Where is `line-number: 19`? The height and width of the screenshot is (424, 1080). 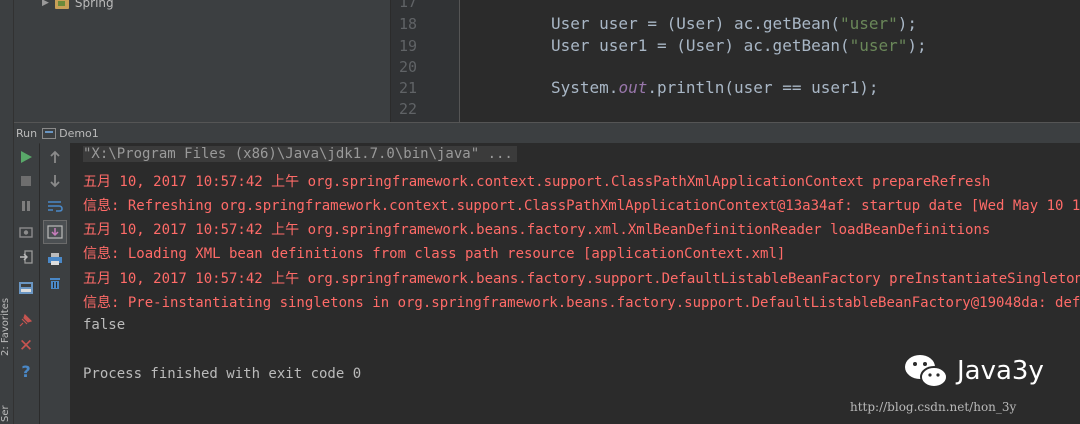 line-number: 19 is located at coordinates (407, 46).